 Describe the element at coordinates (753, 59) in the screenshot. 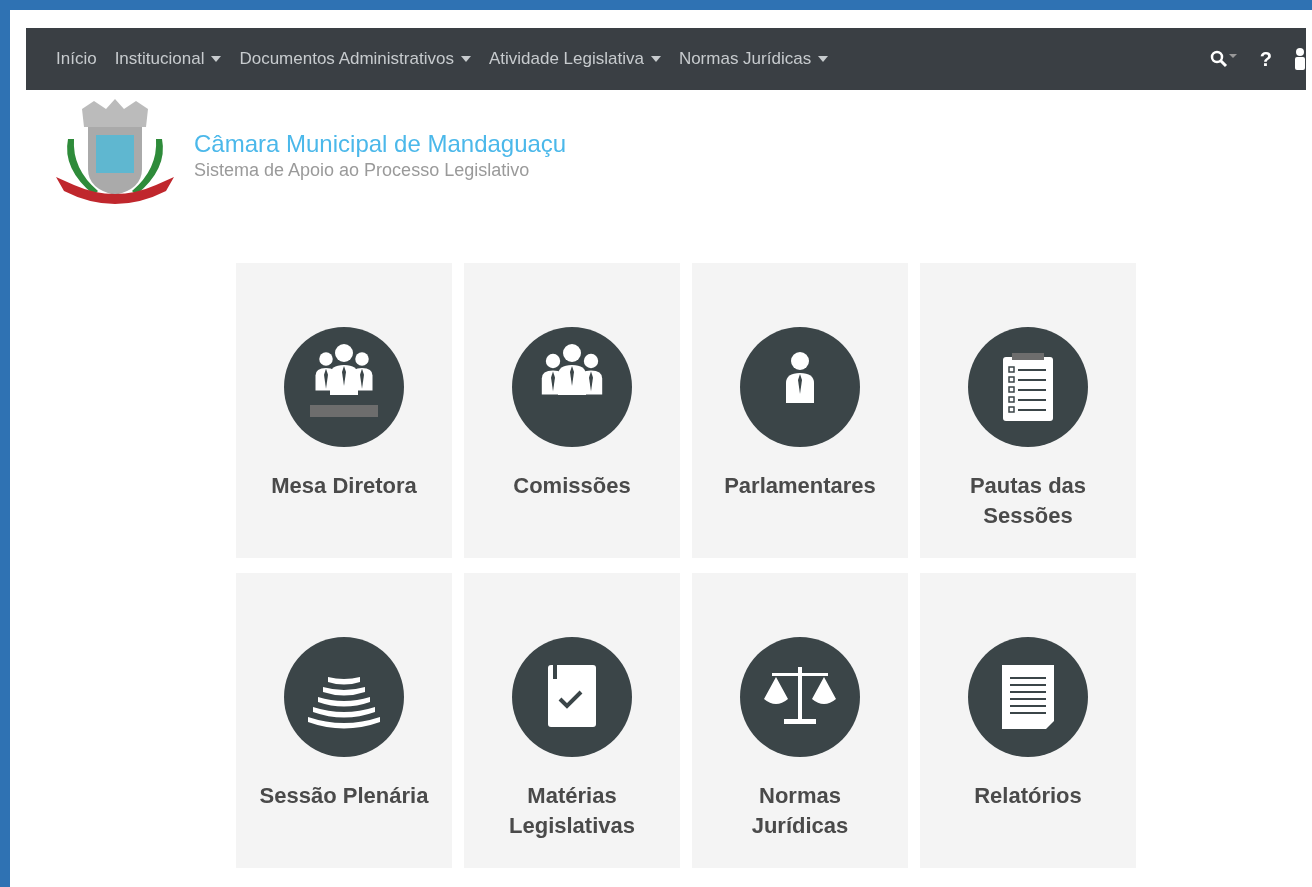

I see `nav-link: Normas Jurídicas` at that location.